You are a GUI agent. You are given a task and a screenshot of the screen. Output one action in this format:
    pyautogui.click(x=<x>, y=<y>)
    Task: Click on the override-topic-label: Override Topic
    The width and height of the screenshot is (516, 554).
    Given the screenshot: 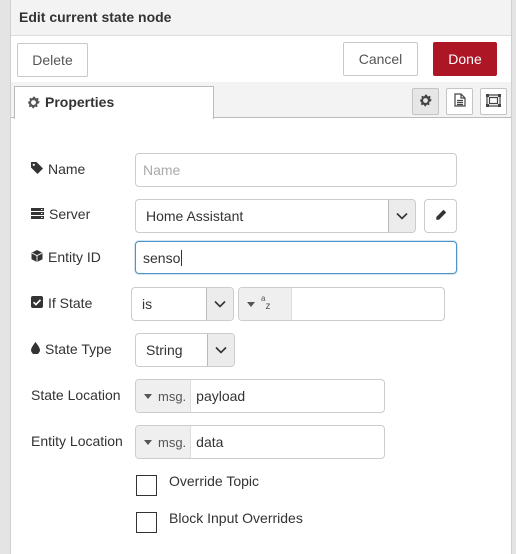 What is the action you would take?
    pyautogui.click(x=214, y=481)
    